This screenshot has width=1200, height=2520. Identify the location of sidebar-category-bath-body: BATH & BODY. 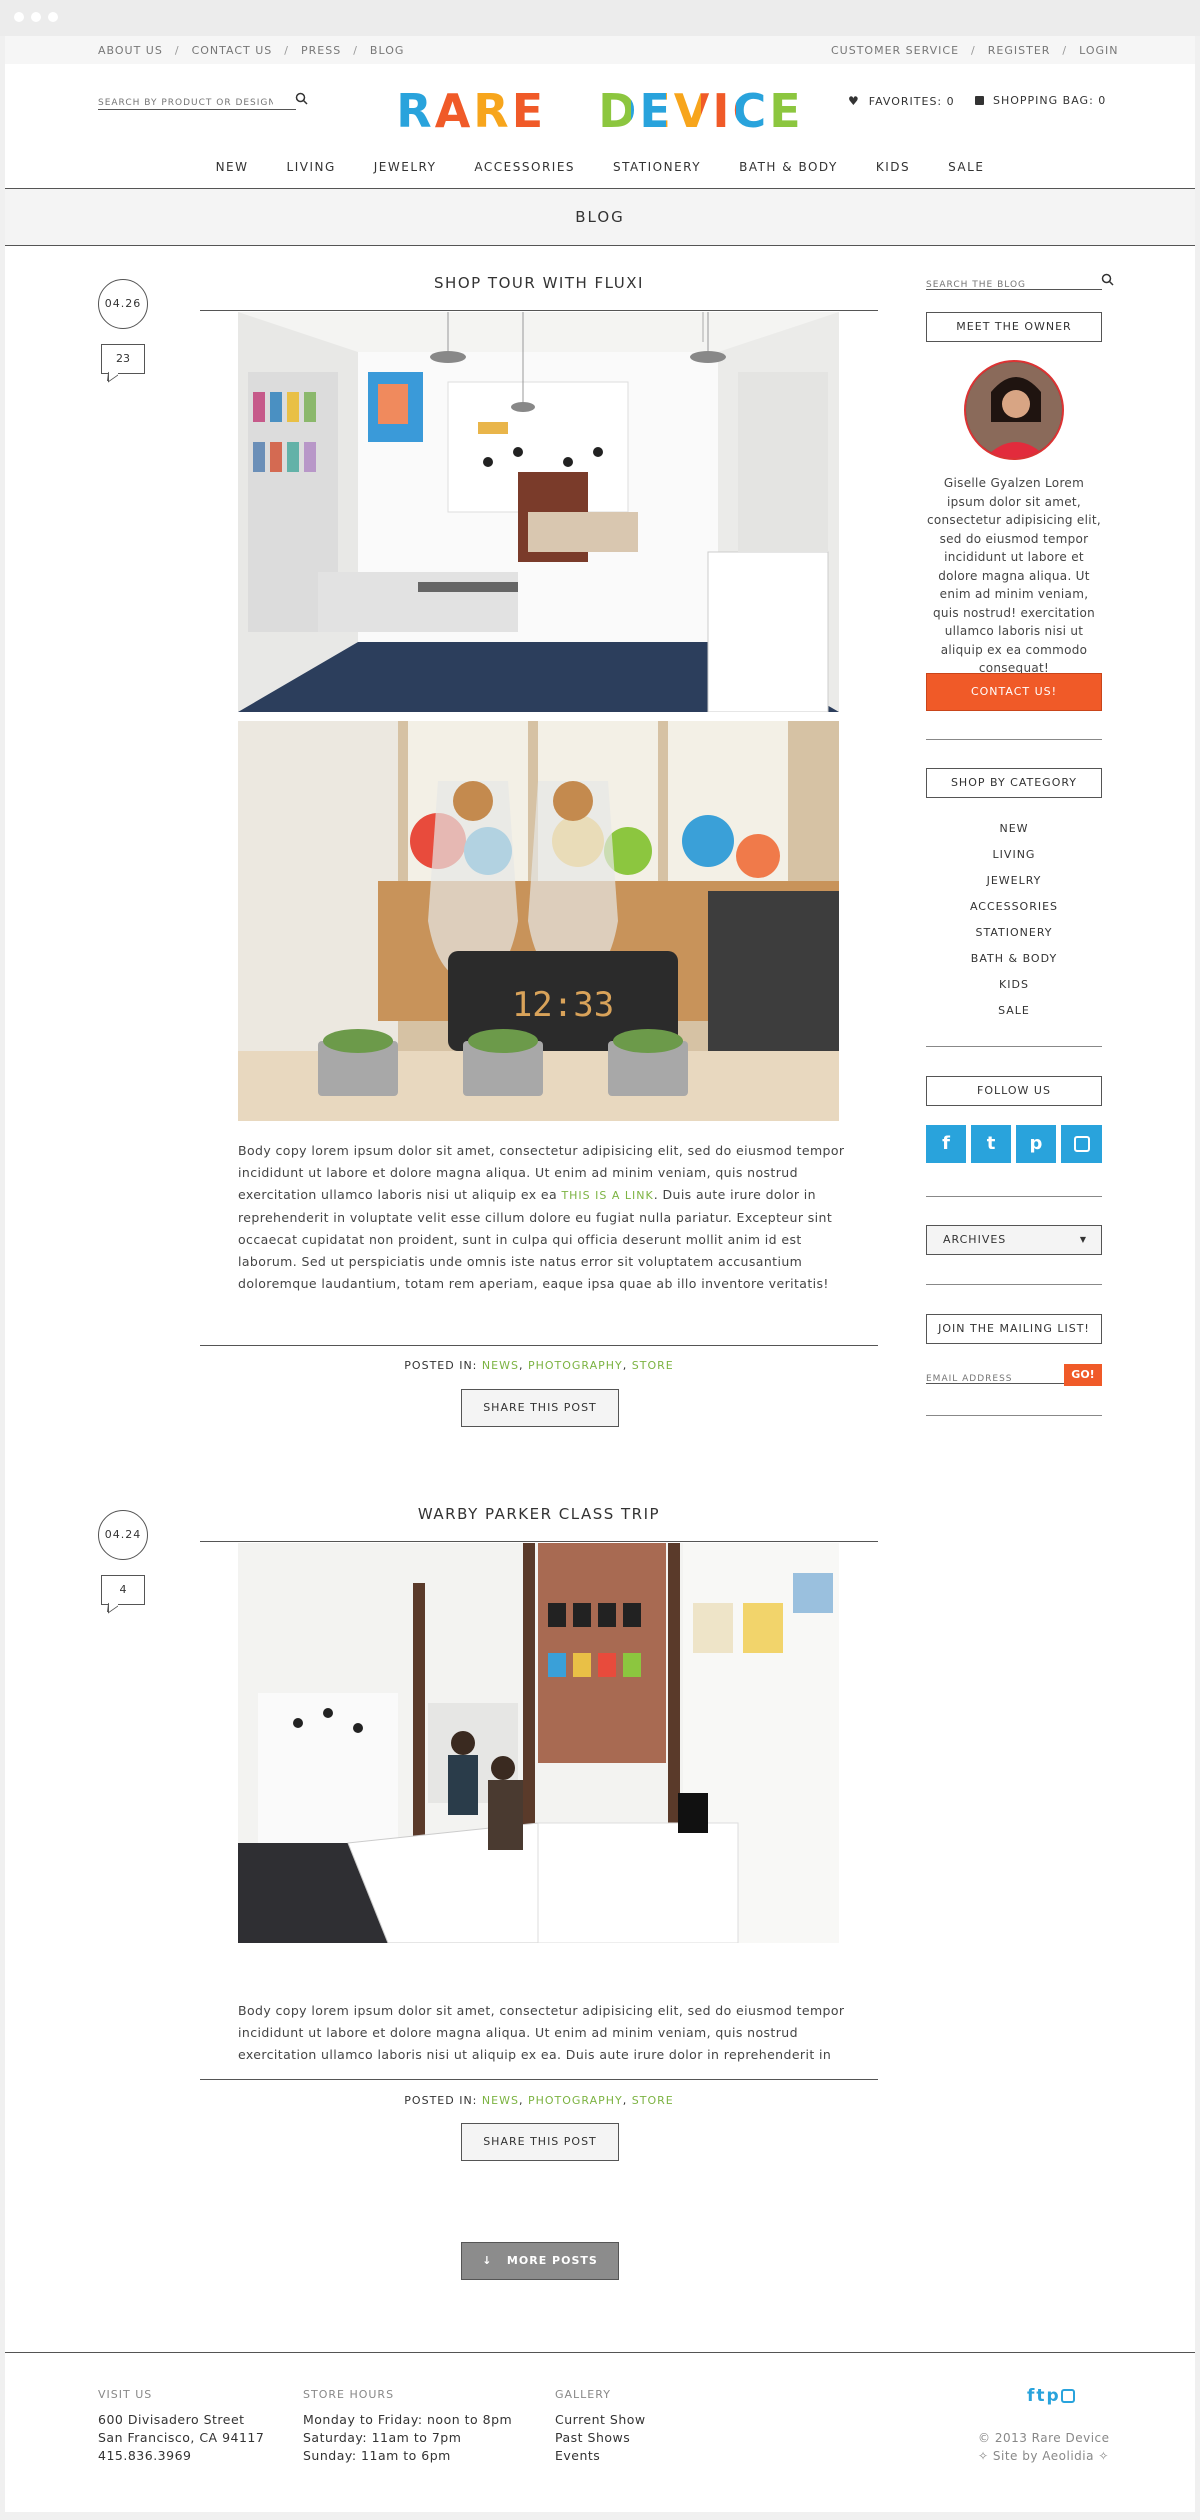
(1014, 958).